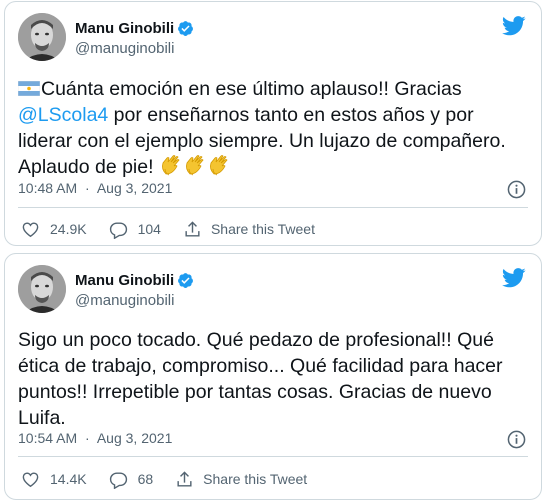 This screenshot has height=504, width=550. What do you see at coordinates (29, 87) in the screenshot?
I see `argentina-flag-icon` at bounding box center [29, 87].